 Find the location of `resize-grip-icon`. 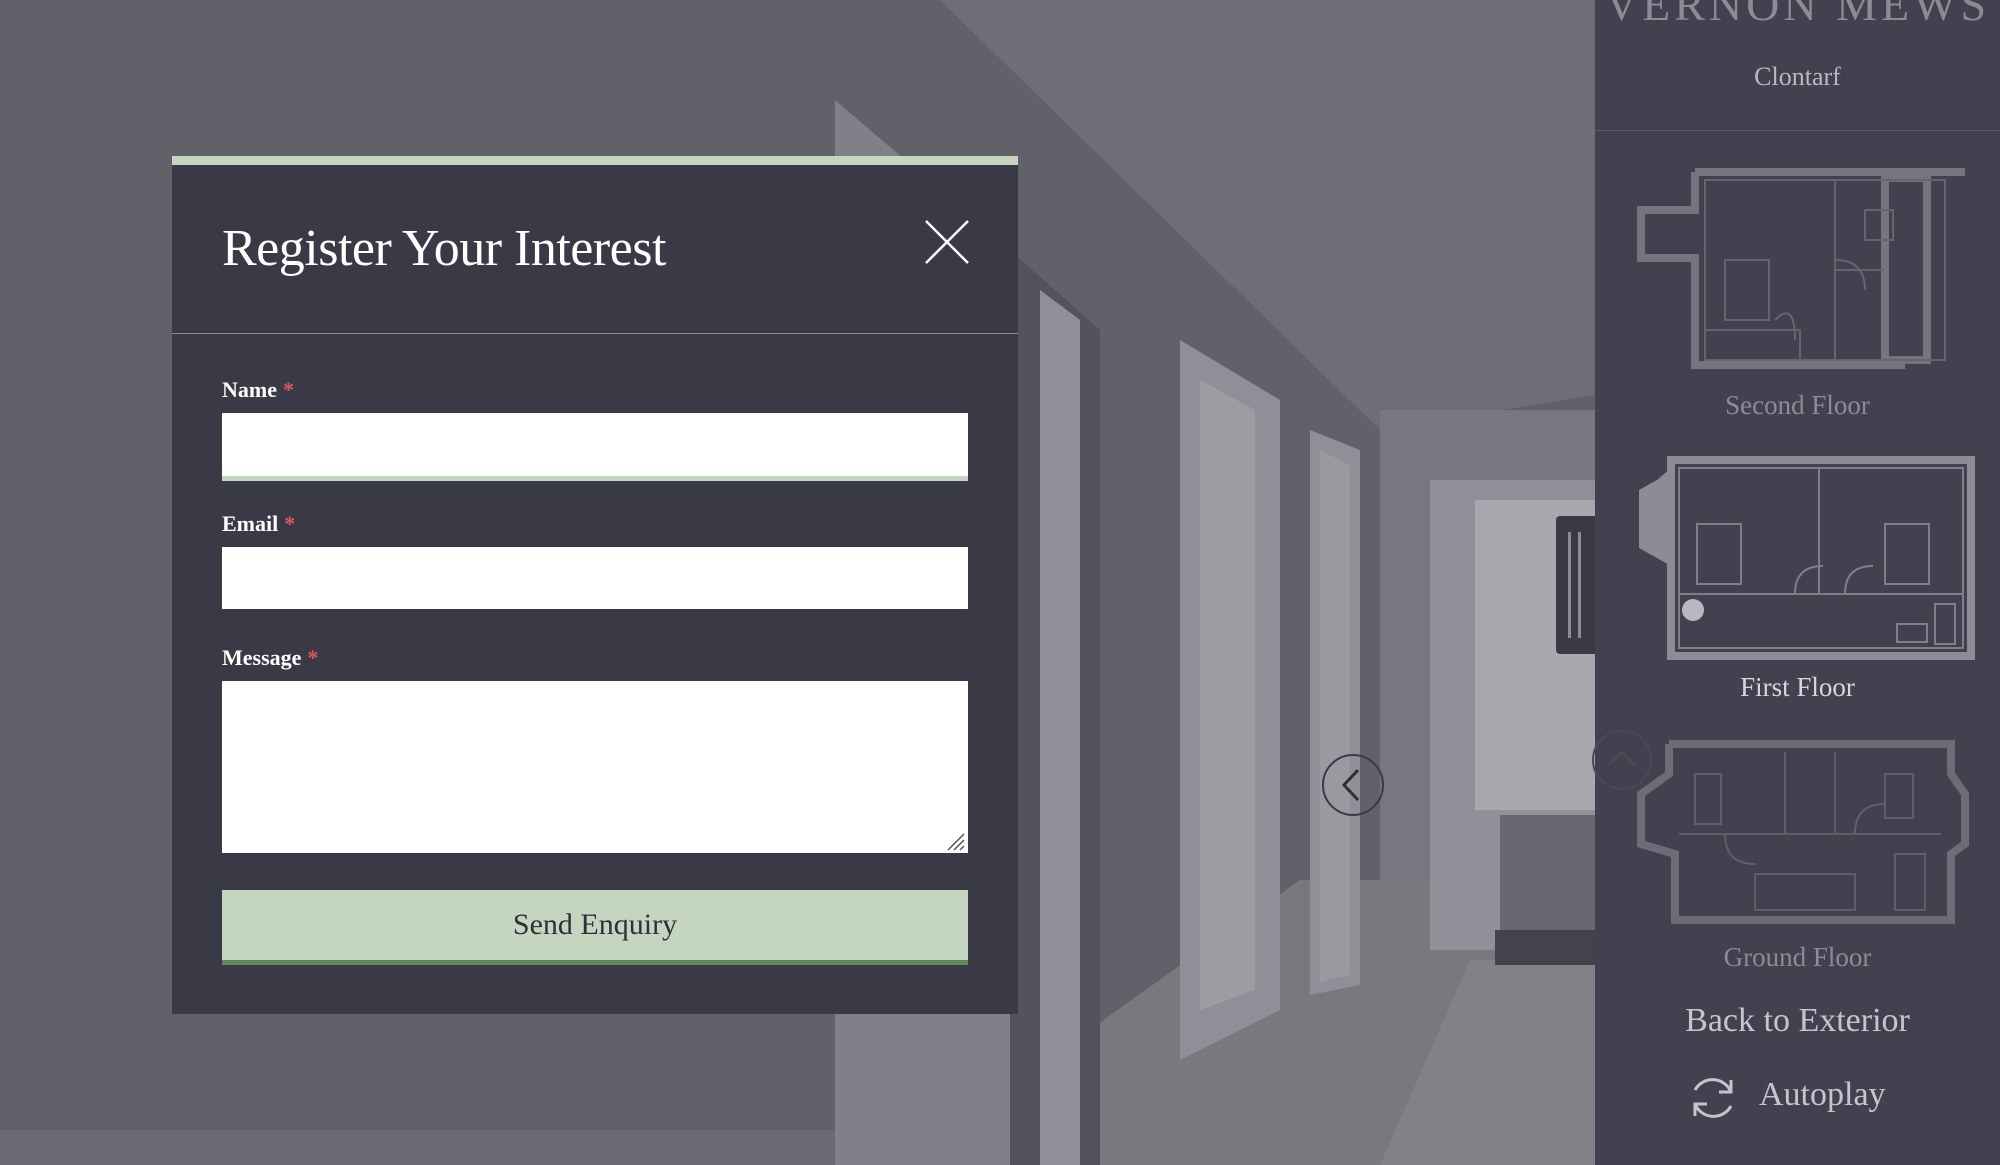

resize-grip-icon is located at coordinates (955, 841).